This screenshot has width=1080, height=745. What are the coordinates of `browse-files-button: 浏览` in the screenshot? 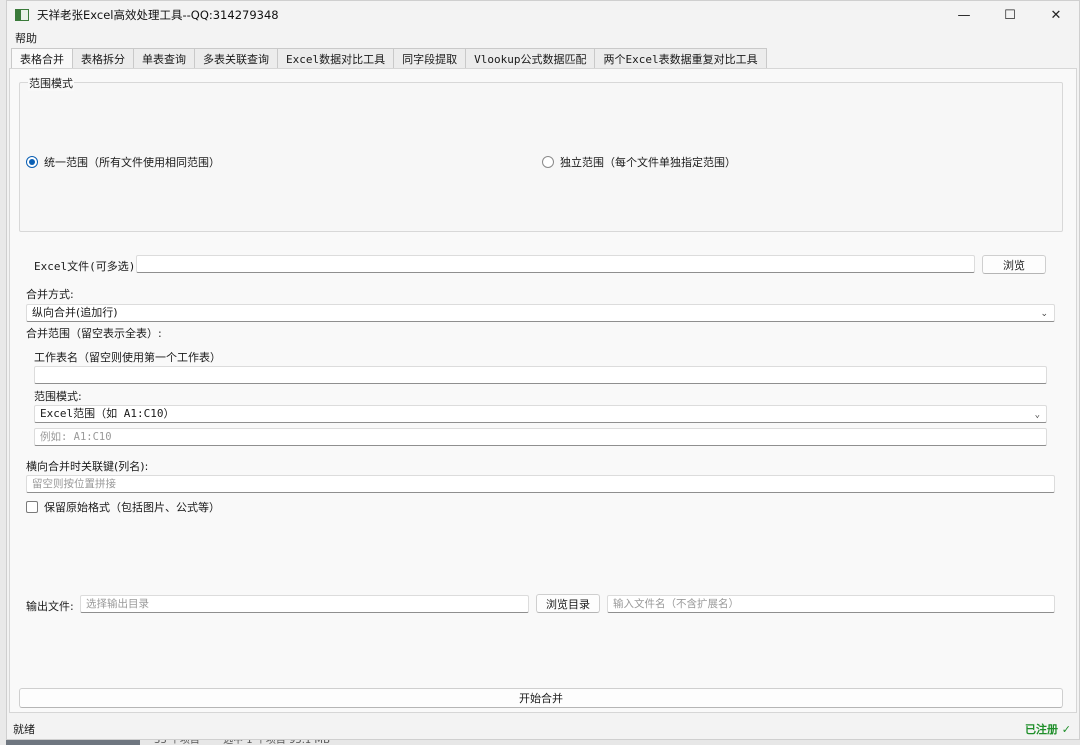 It's located at (1014, 264).